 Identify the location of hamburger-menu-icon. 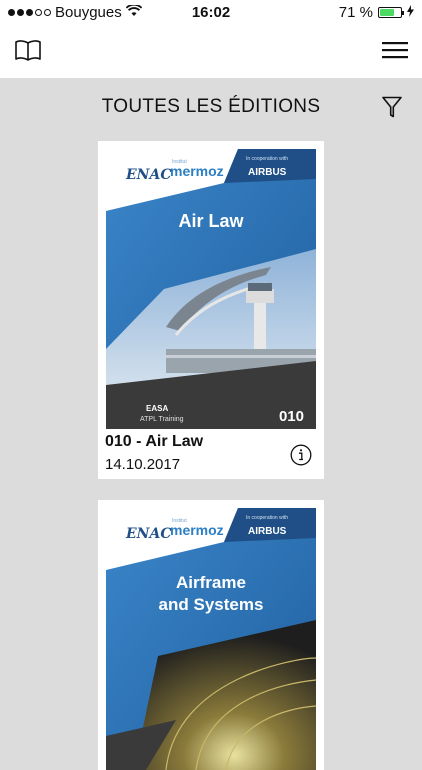
(395, 52).